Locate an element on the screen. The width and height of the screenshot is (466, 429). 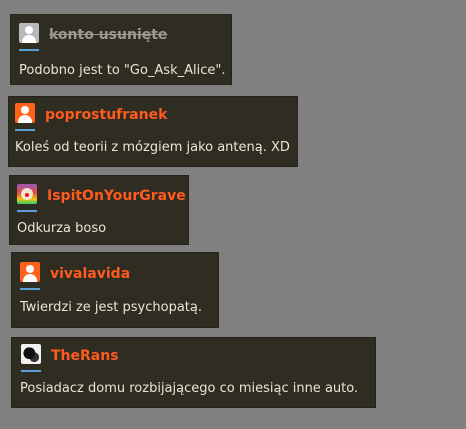
comment-card: IspitOnYourGrave Odkurza boso is located at coordinates (99, 210).